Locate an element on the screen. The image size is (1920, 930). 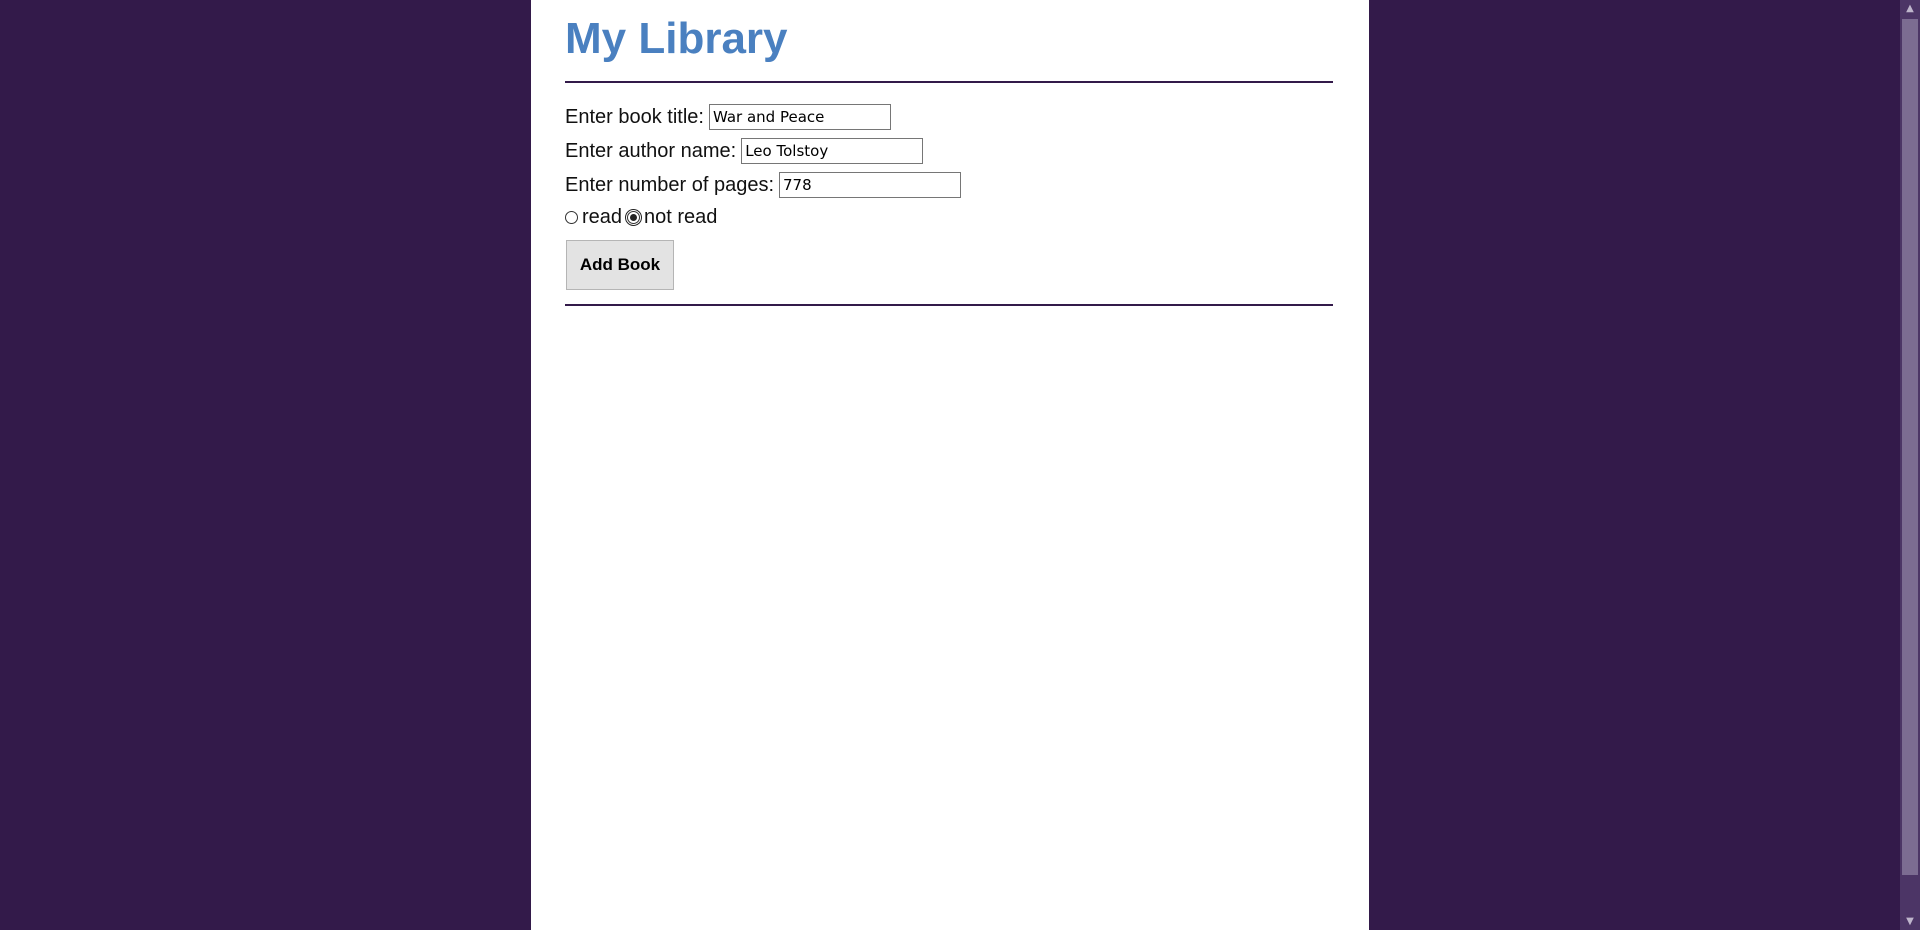
not-read-radio-label: not read is located at coordinates (681, 216).